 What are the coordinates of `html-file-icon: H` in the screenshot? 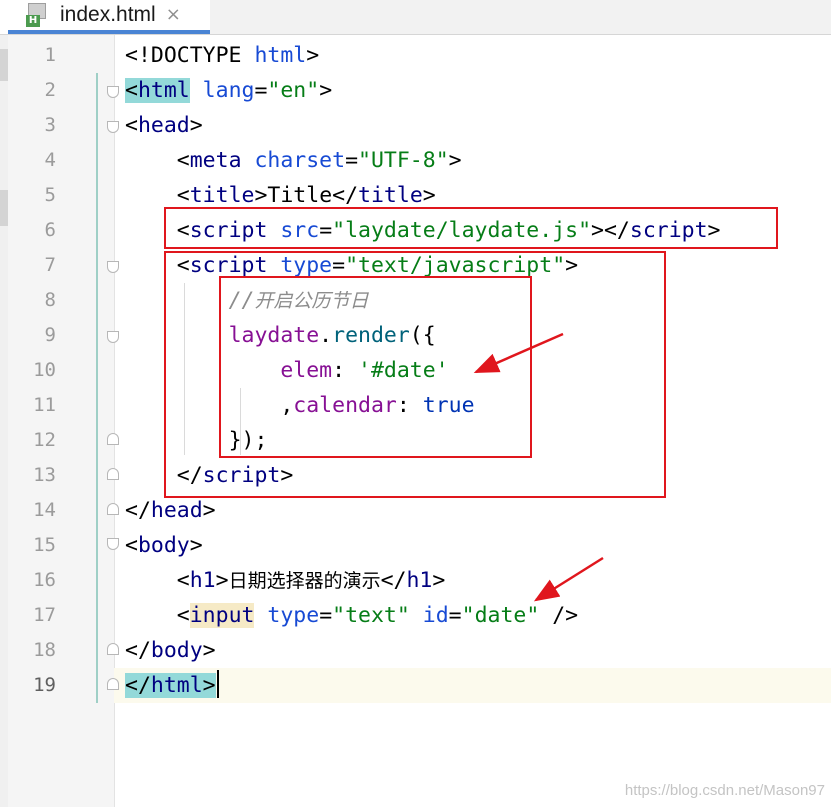 It's located at (39, 16).